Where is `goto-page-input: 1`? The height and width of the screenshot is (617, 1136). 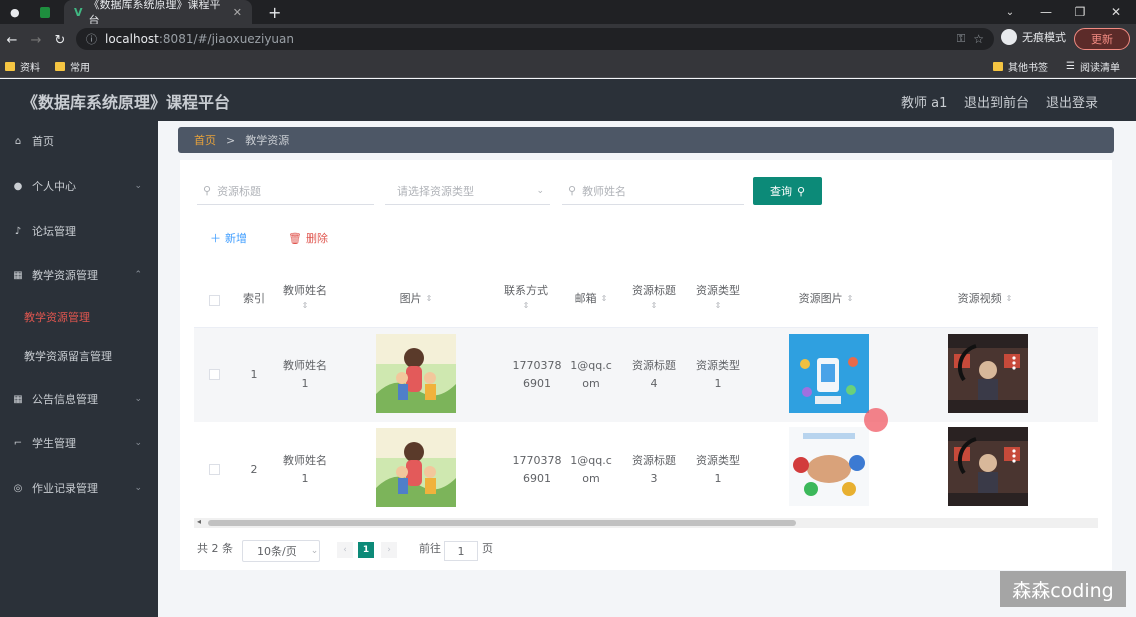
goto-page-input: 1 is located at coordinates (461, 551).